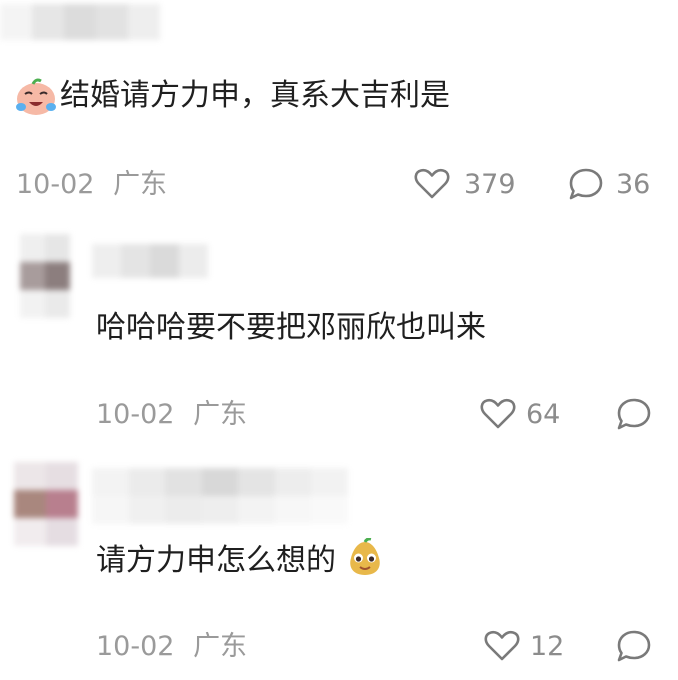 Image resolution: width=678 pixels, height=680 pixels. I want to click on crying-laughing-emoji-icon, so click(36, 97).